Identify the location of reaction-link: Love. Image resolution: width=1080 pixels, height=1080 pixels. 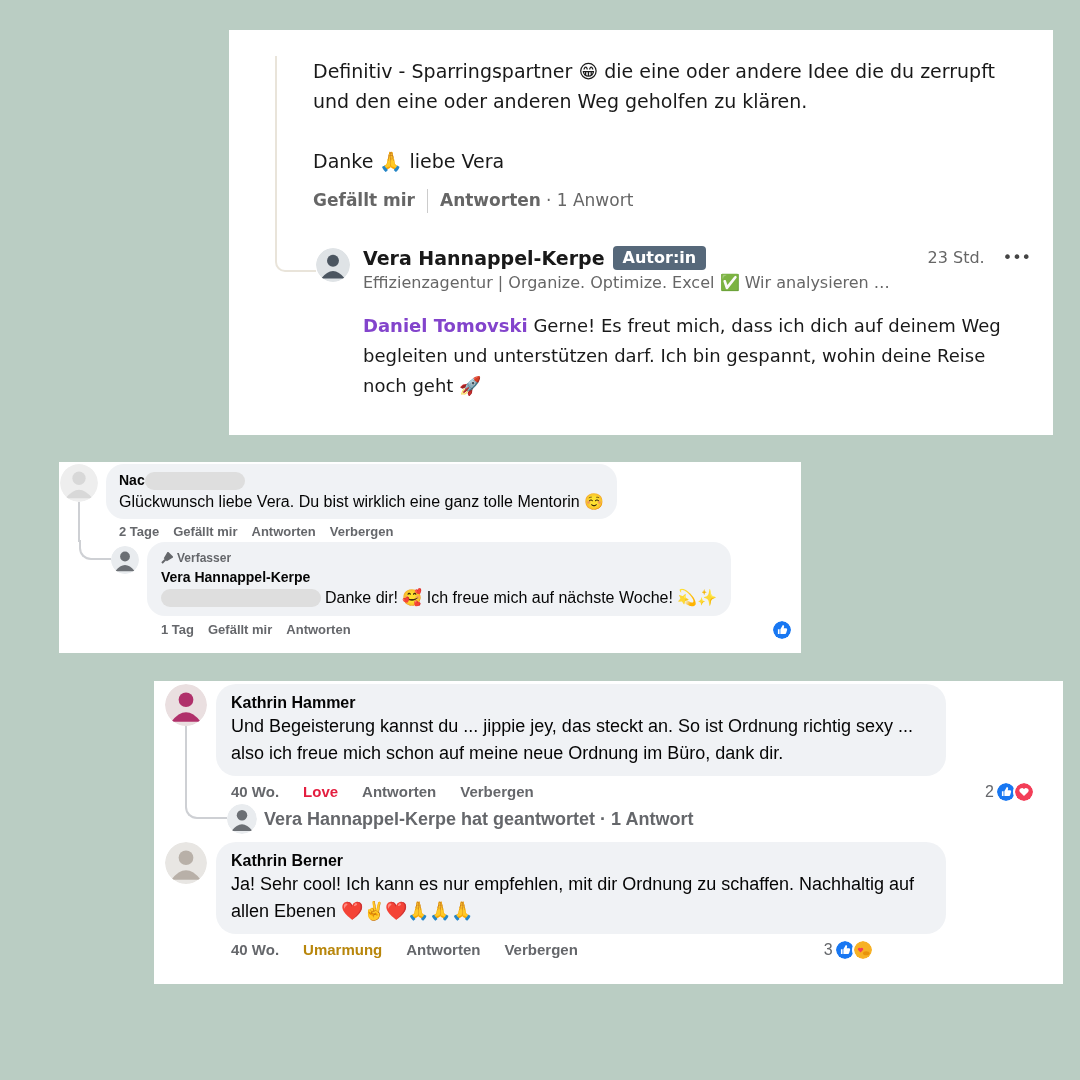
(321, 792).